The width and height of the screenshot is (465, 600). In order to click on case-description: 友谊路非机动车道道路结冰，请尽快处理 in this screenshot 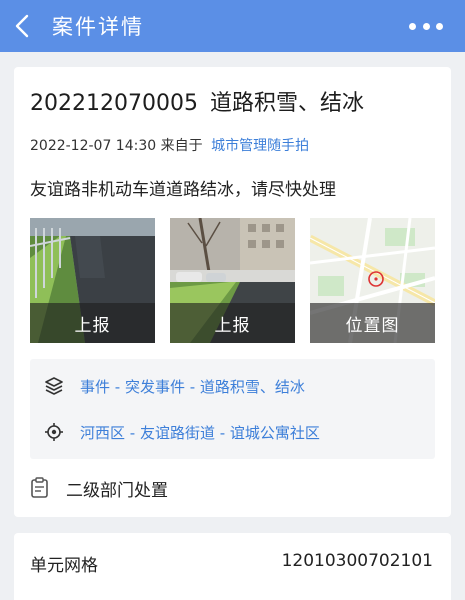, I will do `click(183, 190)`.